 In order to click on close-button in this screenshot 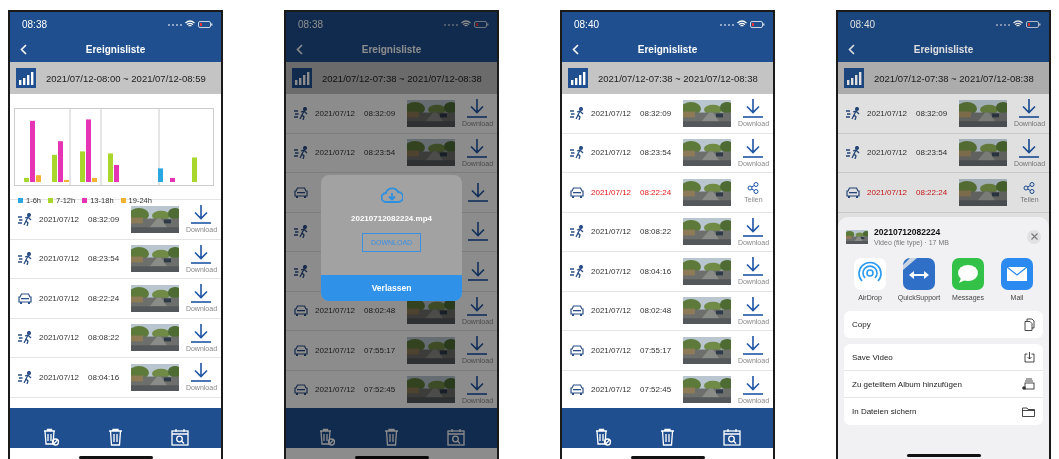, I will do `click(1034, 236)`.